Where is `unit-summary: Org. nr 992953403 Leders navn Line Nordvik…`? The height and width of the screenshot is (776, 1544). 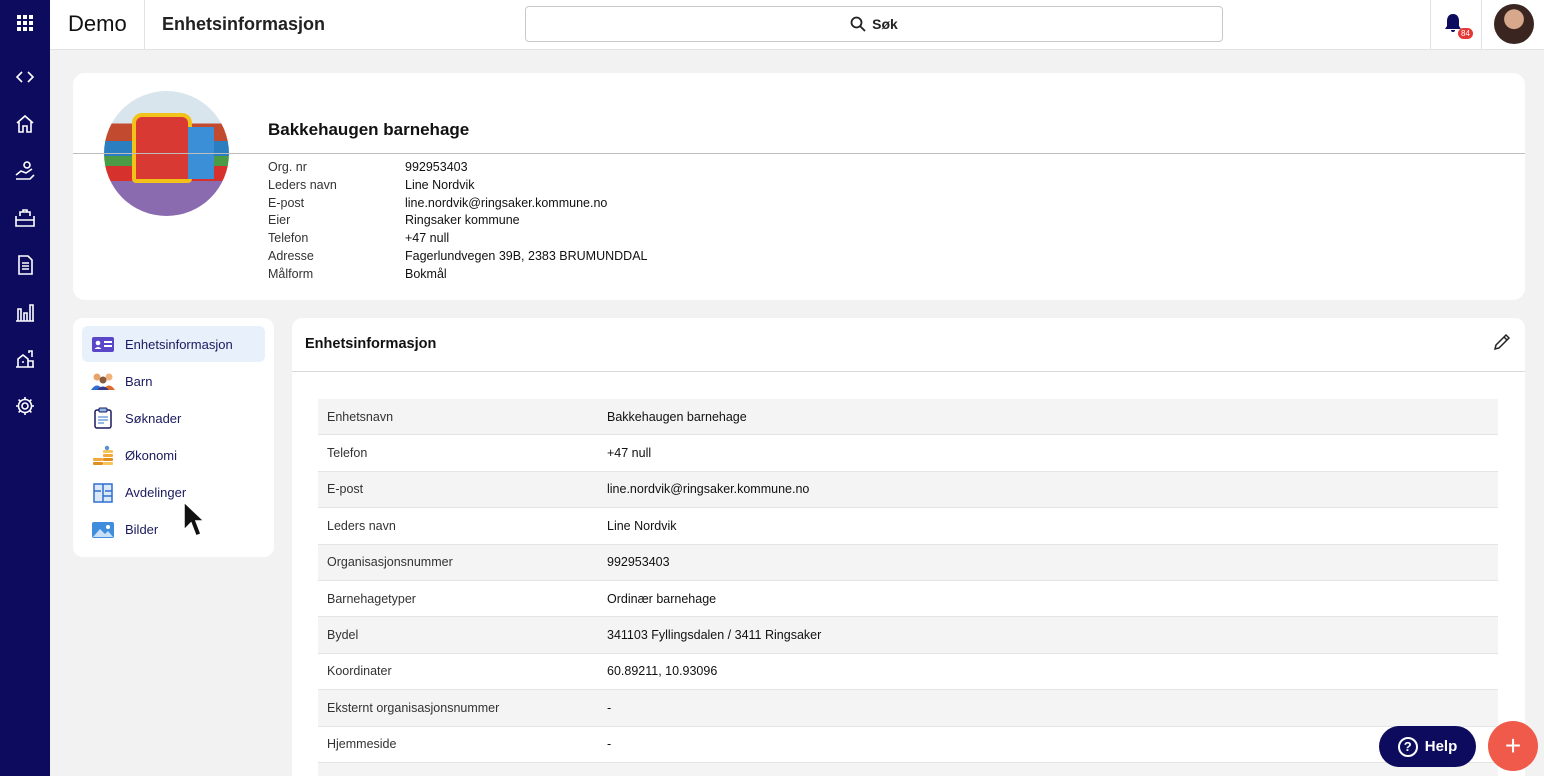 unit-summary: Org. nr 992953403 Leders navn Line Nordvik… is located at coordinates (458, 221).